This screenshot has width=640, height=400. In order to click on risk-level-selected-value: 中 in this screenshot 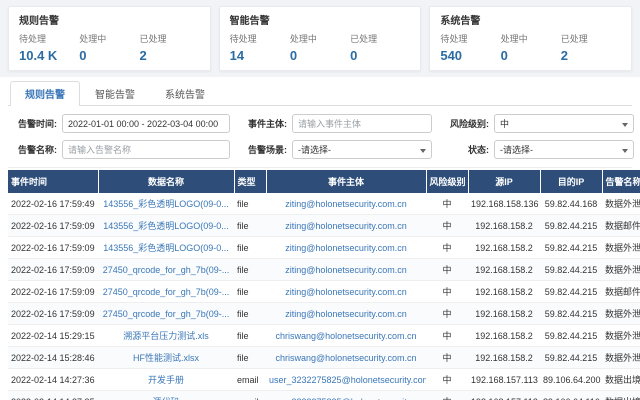, I will do `click(505, 124)`.